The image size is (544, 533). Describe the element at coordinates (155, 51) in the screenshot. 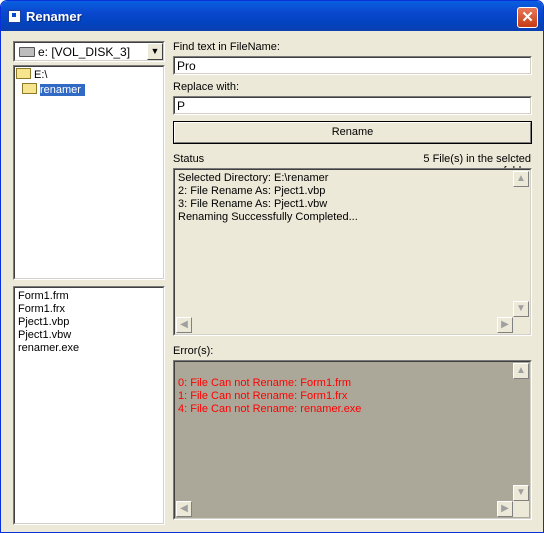

I see `chevron-down-icon: ▼` at that location.